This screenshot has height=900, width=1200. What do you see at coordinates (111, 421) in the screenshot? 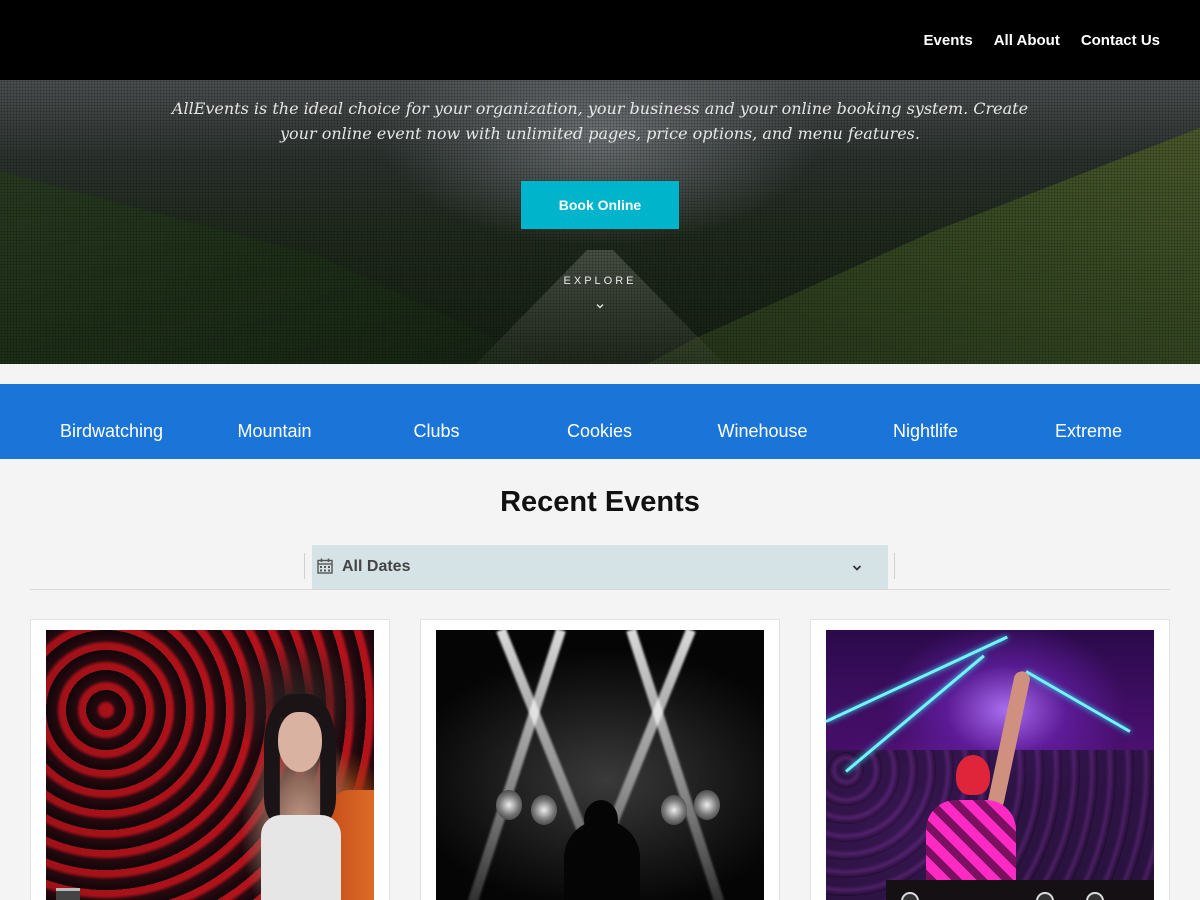
I see `category-birdwatching: Birdwatching` at bounding box center [111, 421].